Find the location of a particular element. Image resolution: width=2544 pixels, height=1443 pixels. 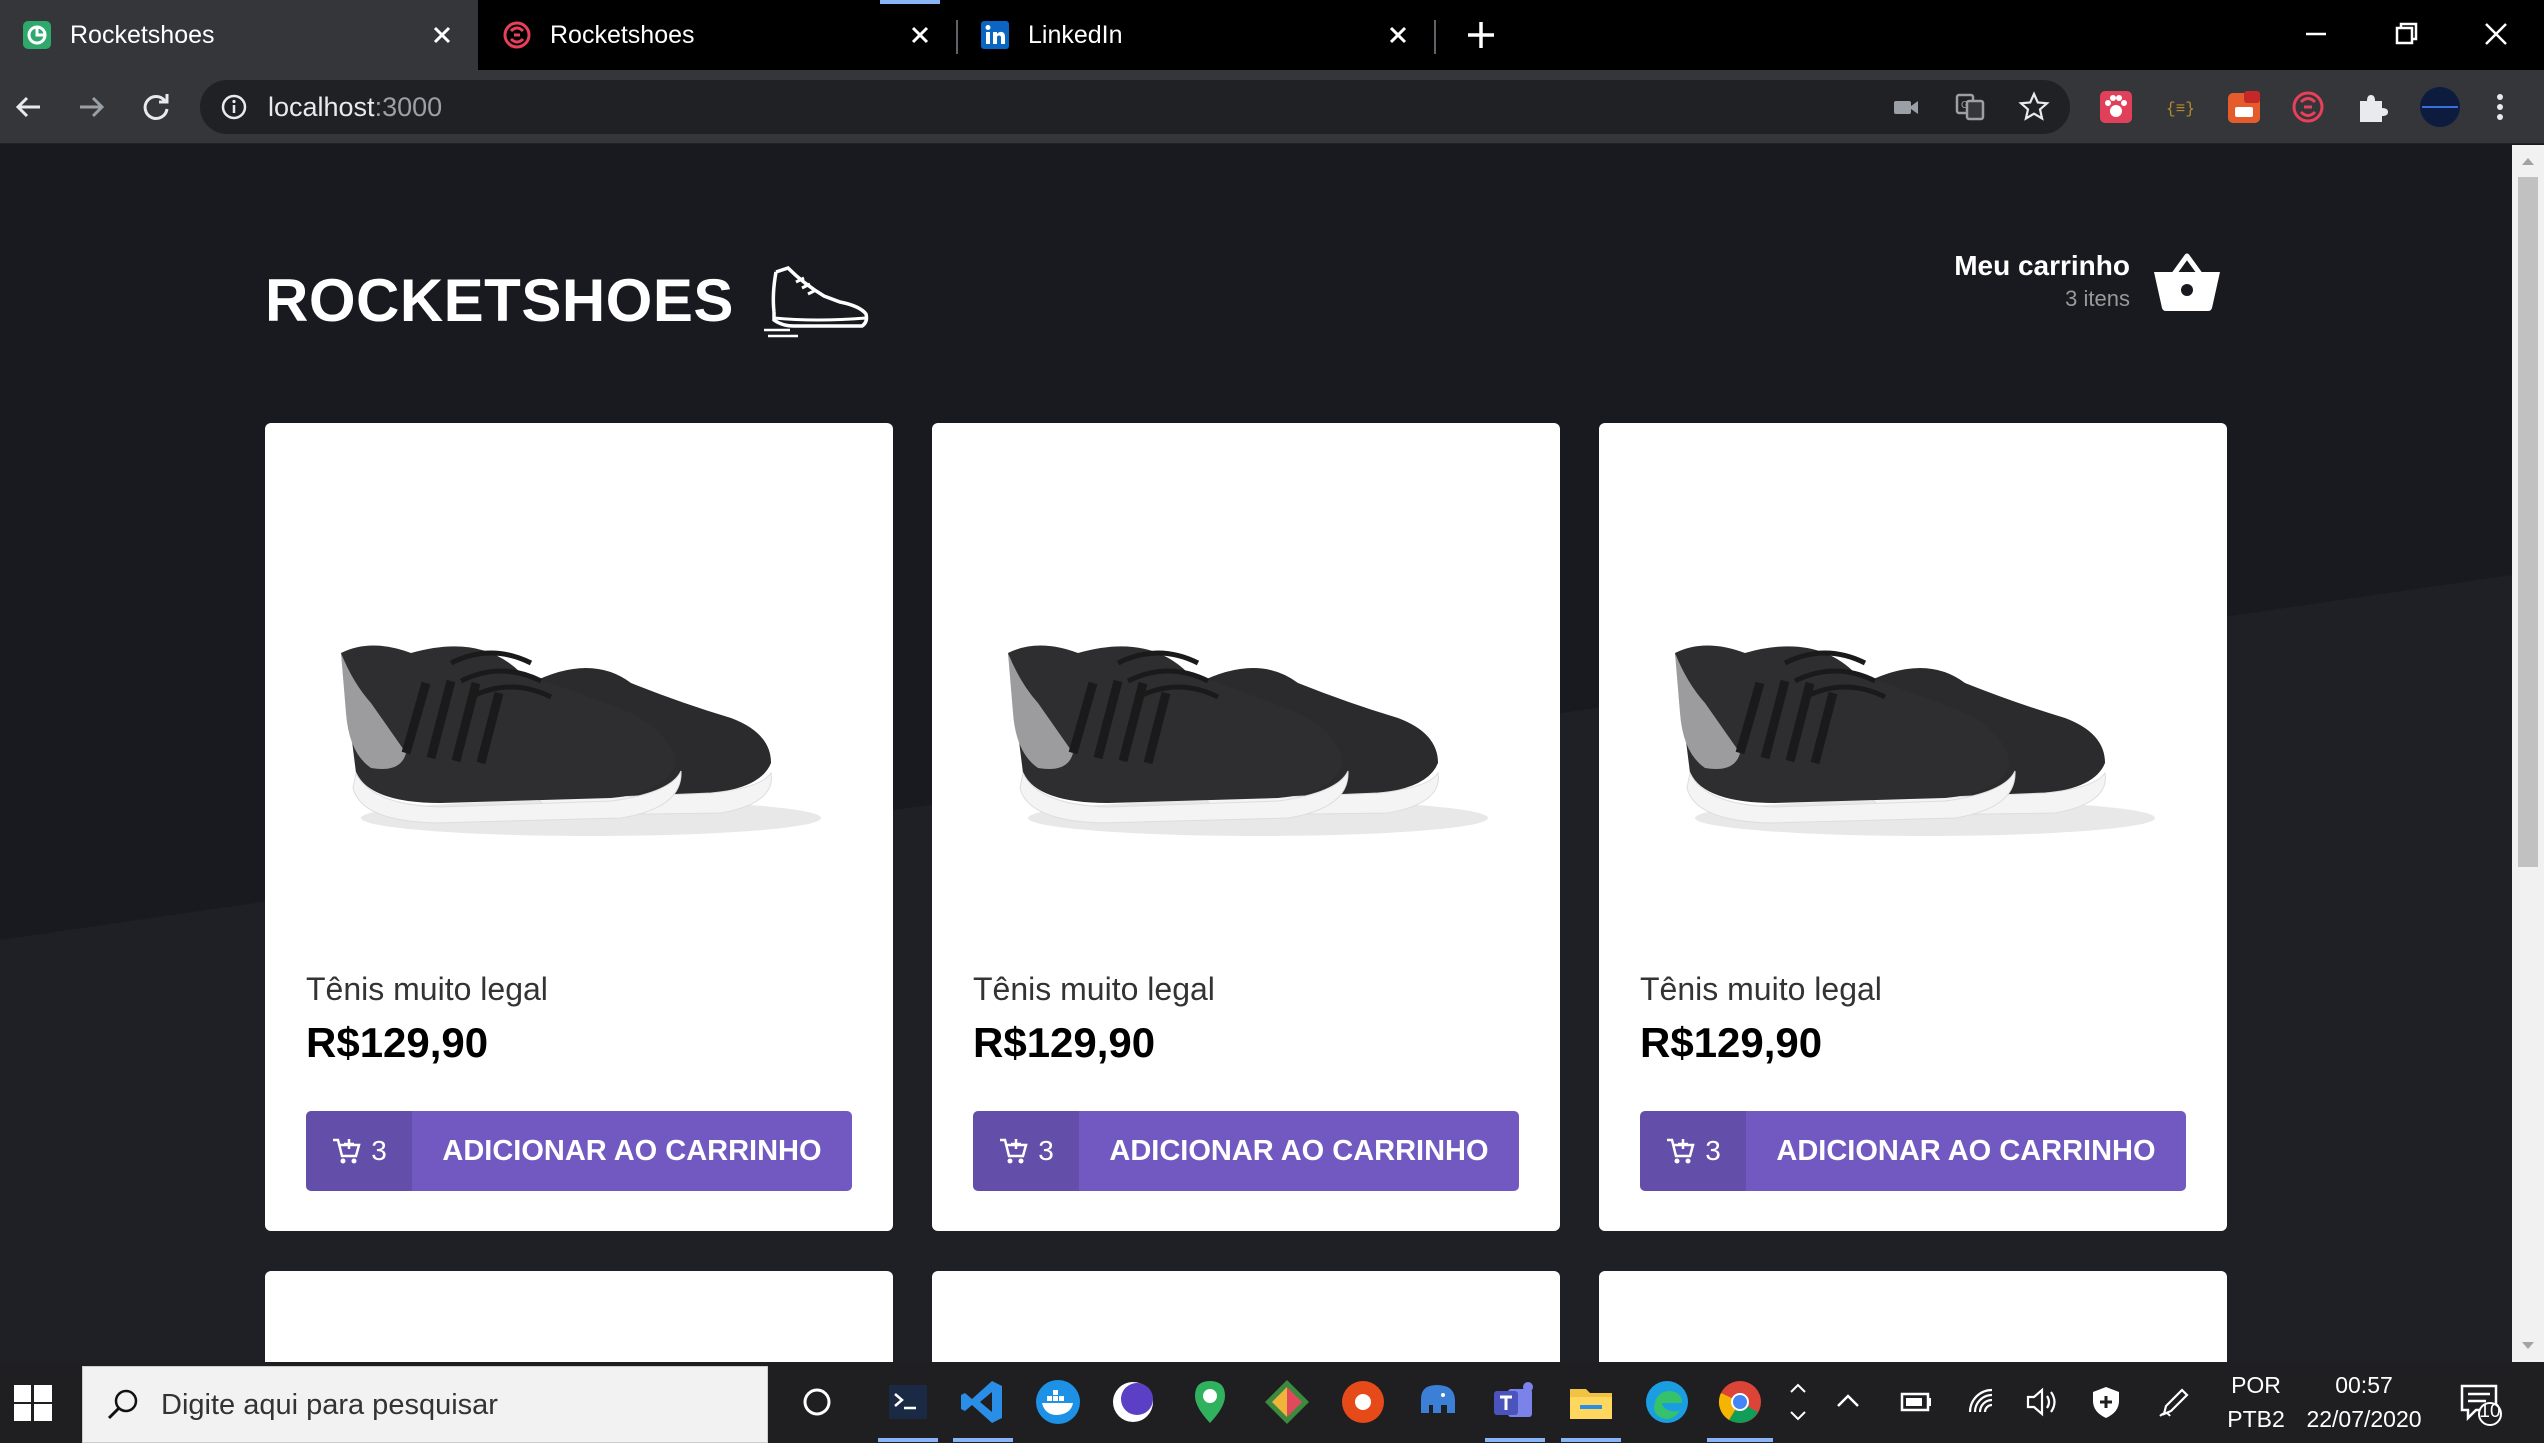

back-icon is located at coordinates (28, 107).